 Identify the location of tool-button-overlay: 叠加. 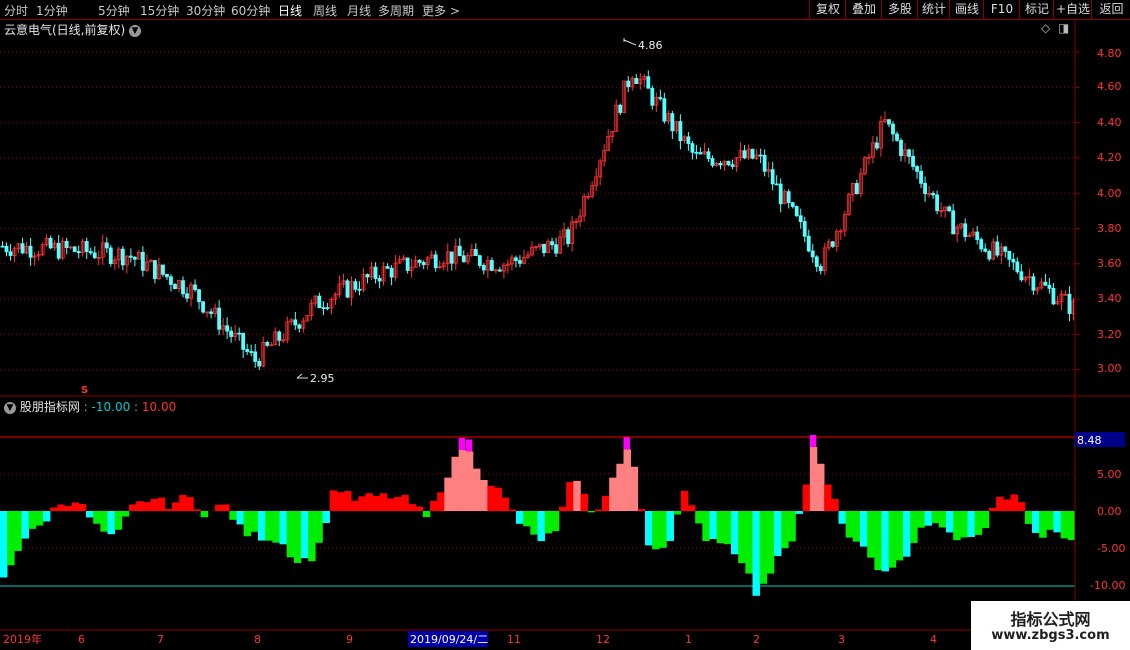
(863, 9).